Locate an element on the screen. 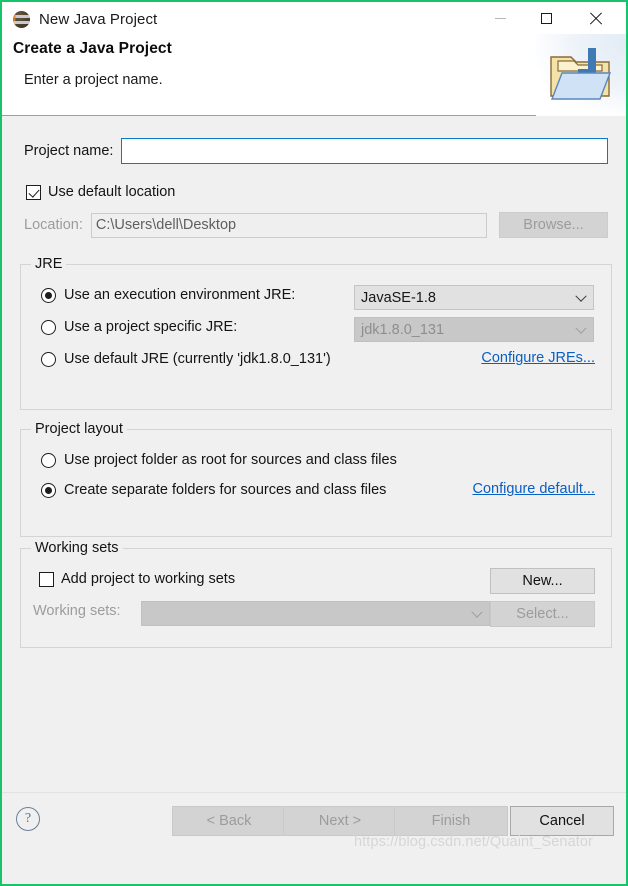 The height and width of the screenshot is (886, 628). project-name-row: Project name: is located at coordinates (316, 151).